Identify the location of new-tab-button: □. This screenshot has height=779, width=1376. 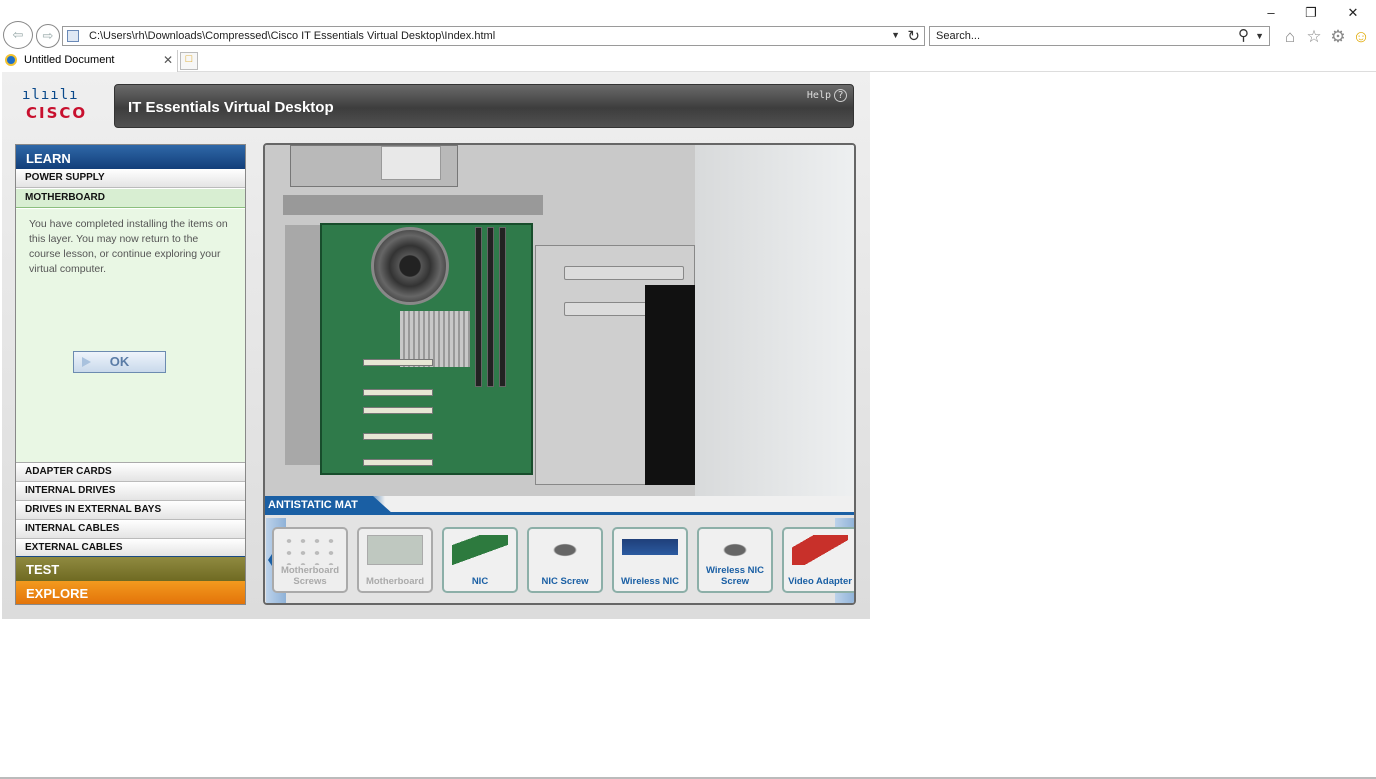
(189, 61).